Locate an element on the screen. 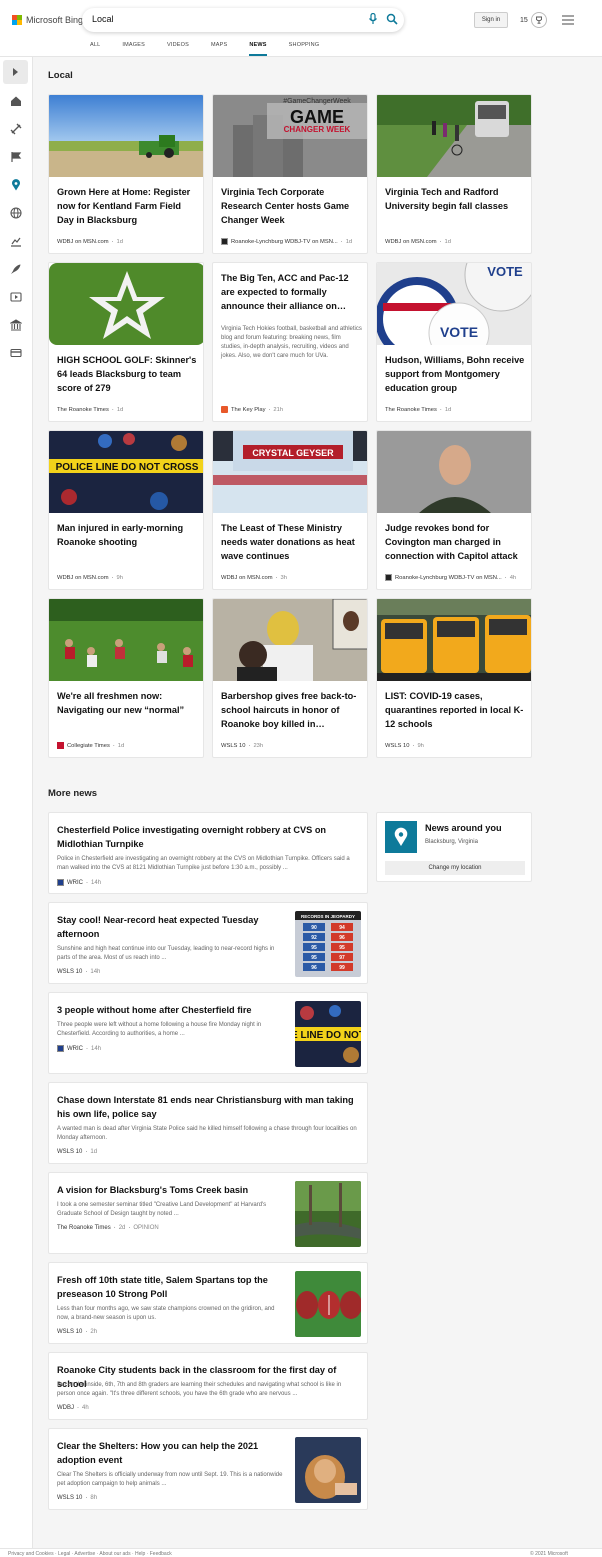  tab-news: NEWS is located at coordinates (258, 49).